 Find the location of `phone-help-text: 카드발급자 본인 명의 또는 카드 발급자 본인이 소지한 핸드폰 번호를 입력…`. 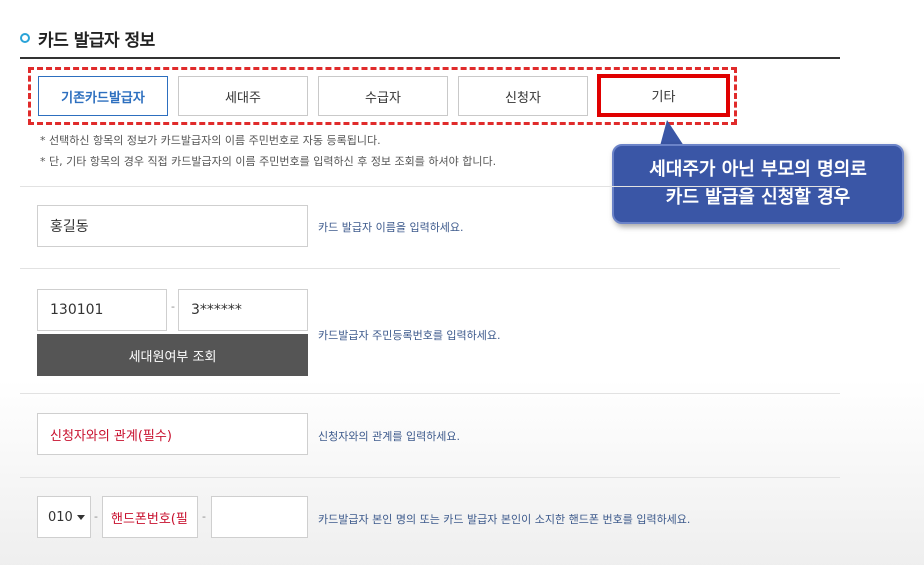

phone-help-text: 카드발급자 본인 명의 또는 카드 발급자 본인이 소지한 핸드폰 번호를 입력… is located at coordinates (504, 519).